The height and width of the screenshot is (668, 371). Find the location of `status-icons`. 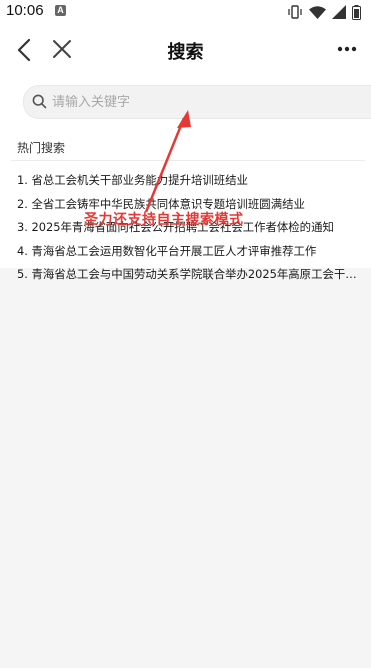

status-icons is located at coordinates (324, 12).